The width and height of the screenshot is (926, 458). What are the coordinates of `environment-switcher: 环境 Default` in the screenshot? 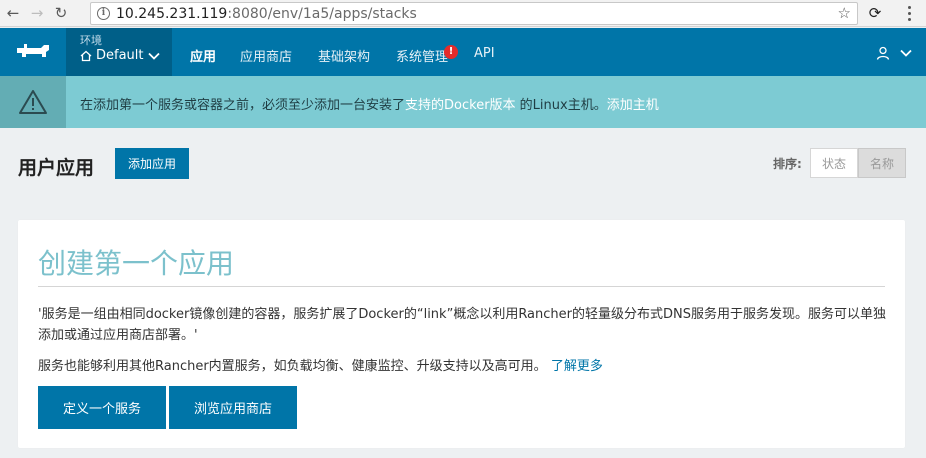 It's located at (119, 52).